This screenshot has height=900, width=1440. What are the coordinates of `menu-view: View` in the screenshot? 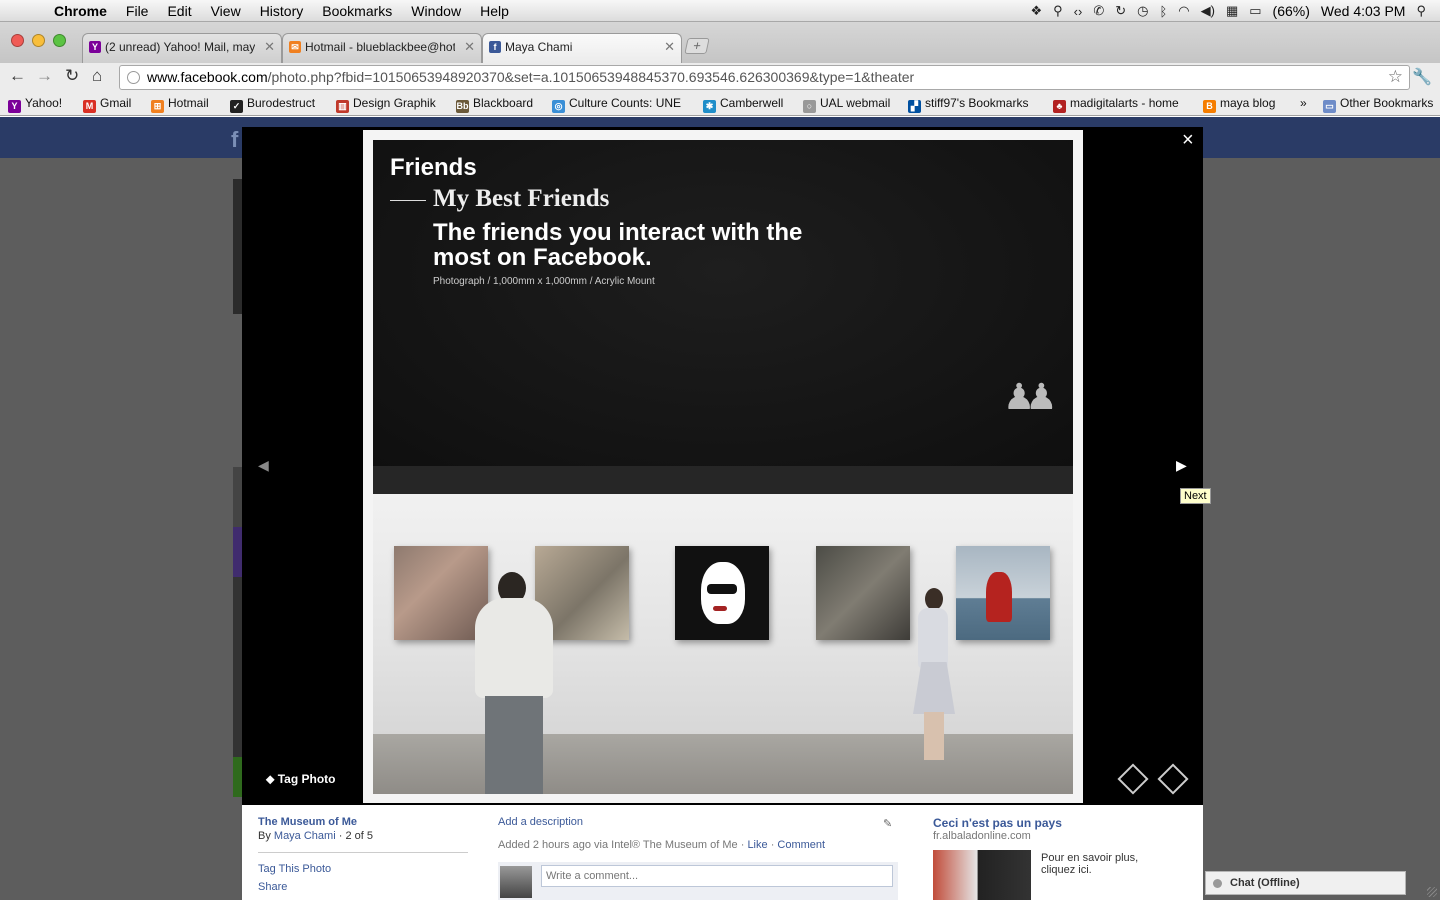 It's located at (226, 11).